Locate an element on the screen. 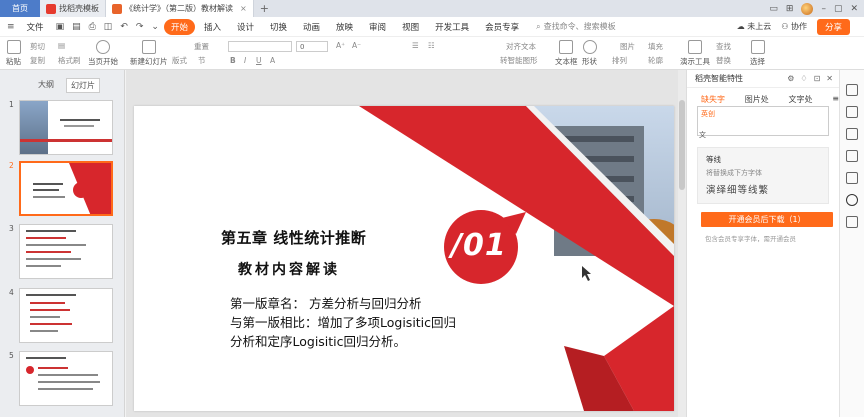 The width and height of the screenshot is (864, 417). layout-button: 版式 is located at coordinates (179, 60).